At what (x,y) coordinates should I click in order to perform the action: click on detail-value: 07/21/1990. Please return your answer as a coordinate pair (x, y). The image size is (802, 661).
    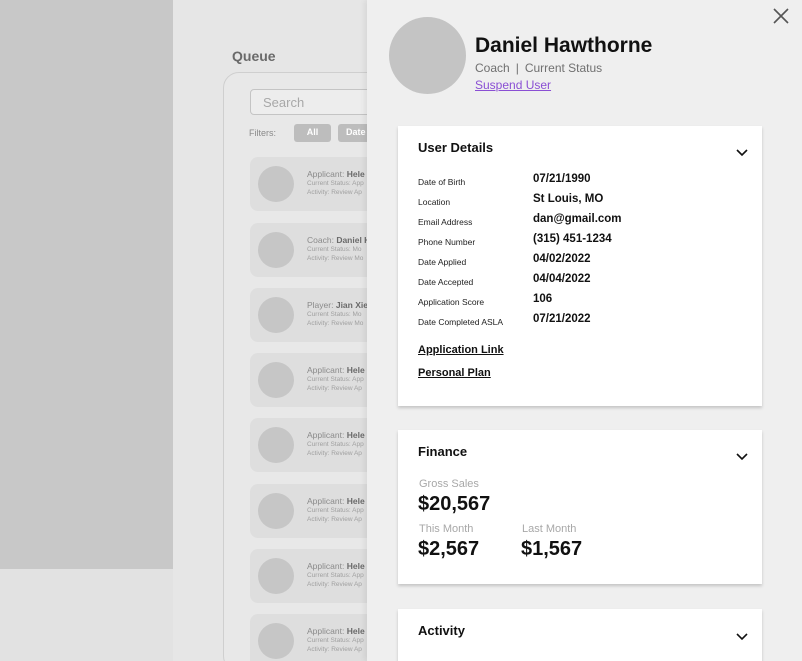
    Looking at the image, I should click on (562, 179).